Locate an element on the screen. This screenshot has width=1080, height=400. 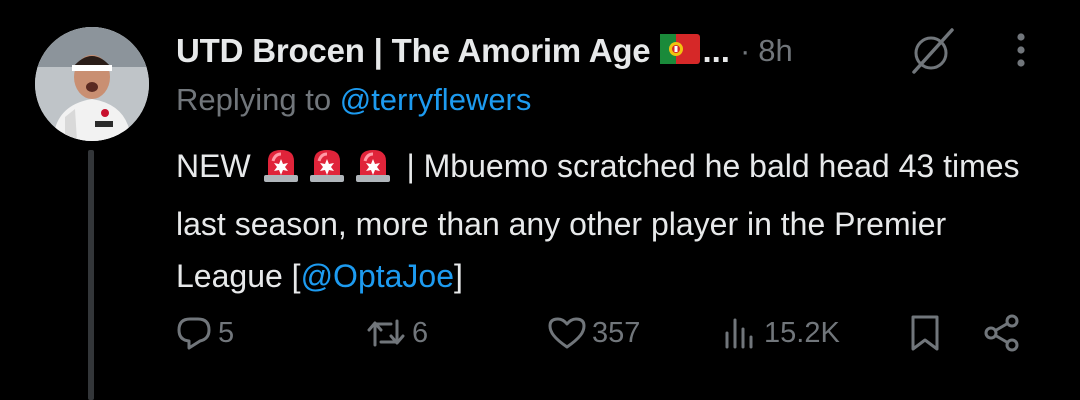
views-chart-icon is located at coordinates (739, 333).